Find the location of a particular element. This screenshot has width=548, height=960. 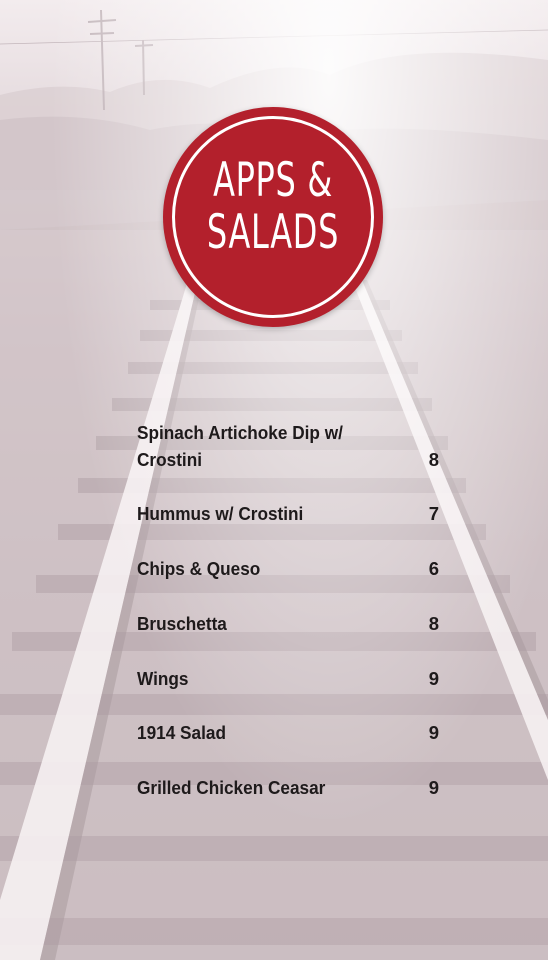

menu-item: Spinach Artichoke Dip w/ Crostini 8 is located at coordinates (288, 446).